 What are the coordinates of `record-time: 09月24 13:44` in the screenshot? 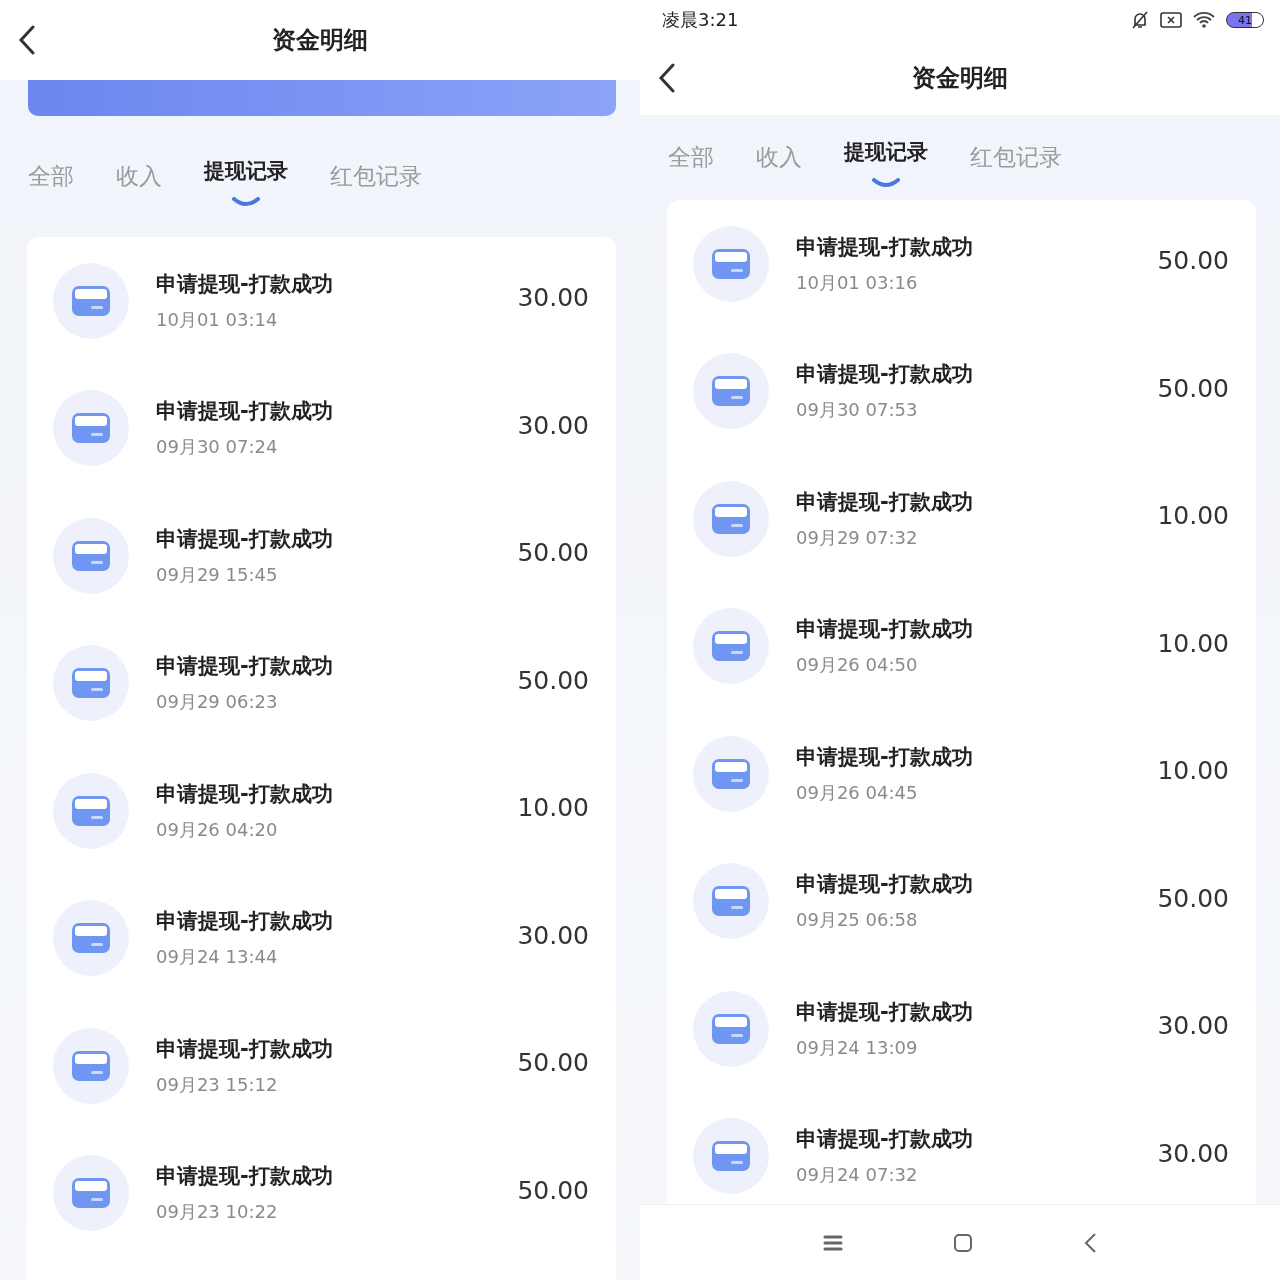 It's located at (217, 957).